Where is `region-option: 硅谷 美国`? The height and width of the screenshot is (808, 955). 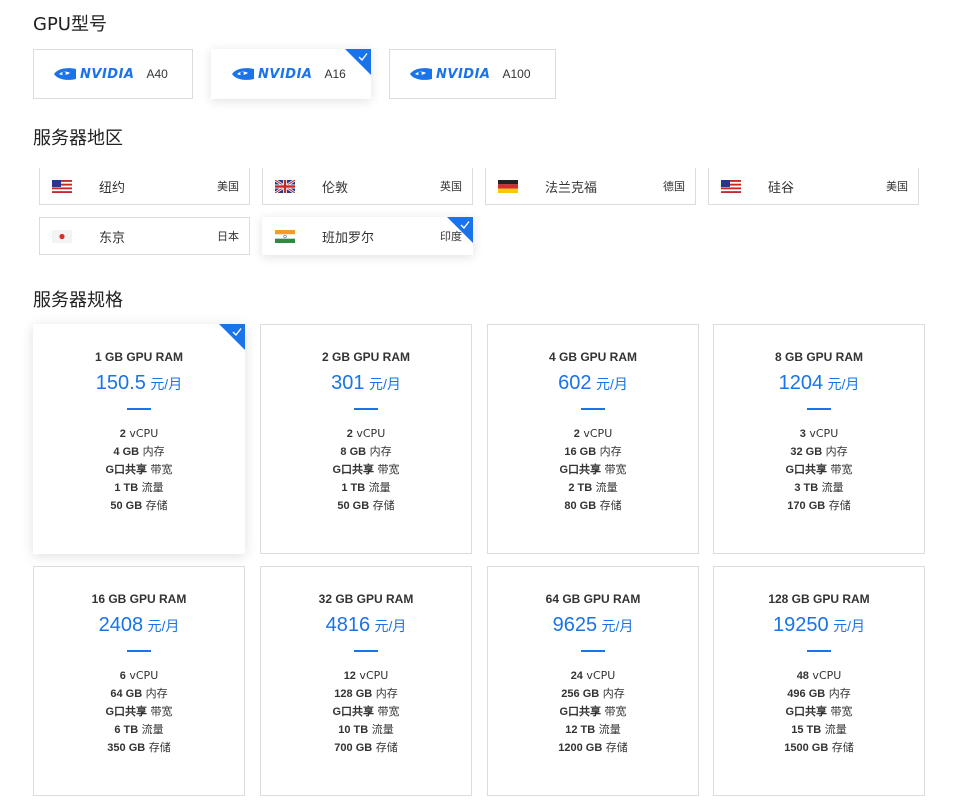 region-option: 硅谷 美国 is located at coordinates (813, 186).